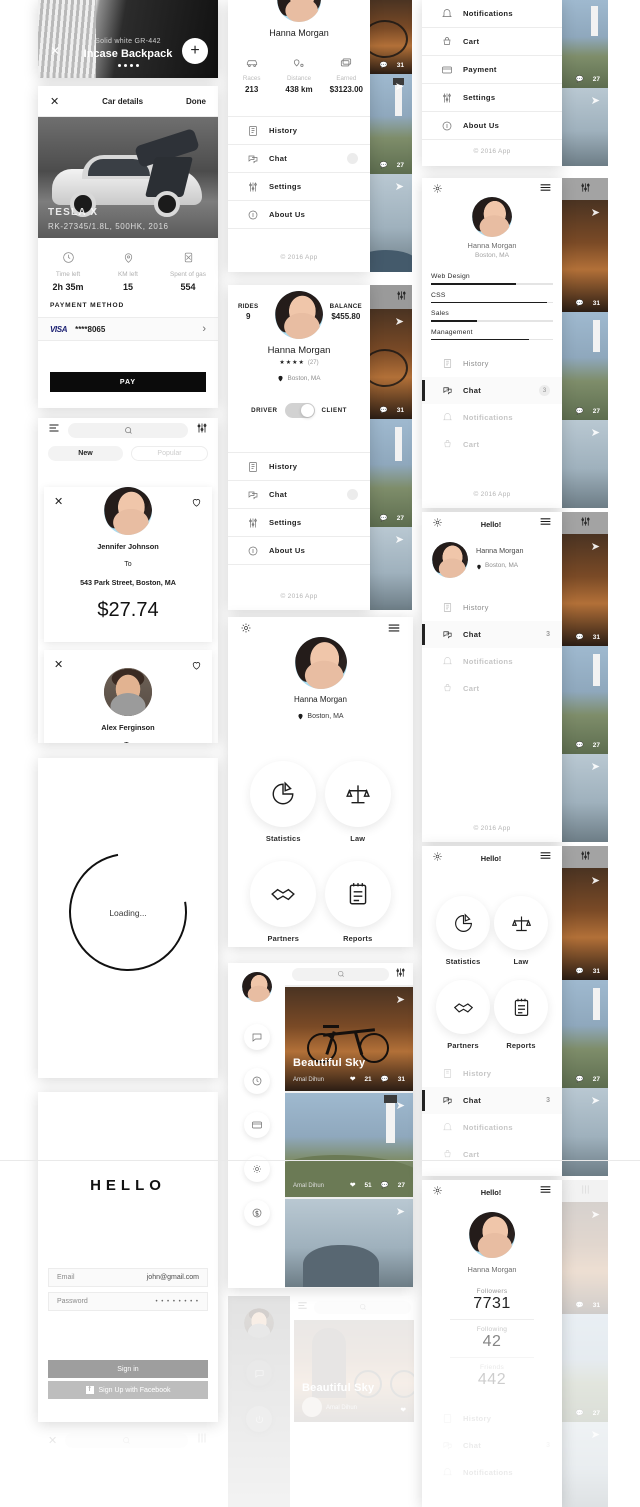 The image size is (640, 1507). What do you see at coordinates (85, 453) in the screenshot?
I see `tab-new: New` at bounding box center [85, 453].